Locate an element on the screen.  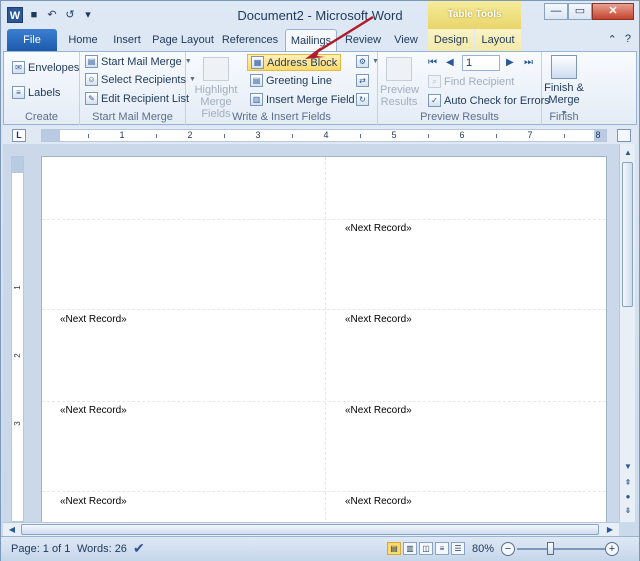
next-page-icon: ⇟ is located at coordinates (628, 511).